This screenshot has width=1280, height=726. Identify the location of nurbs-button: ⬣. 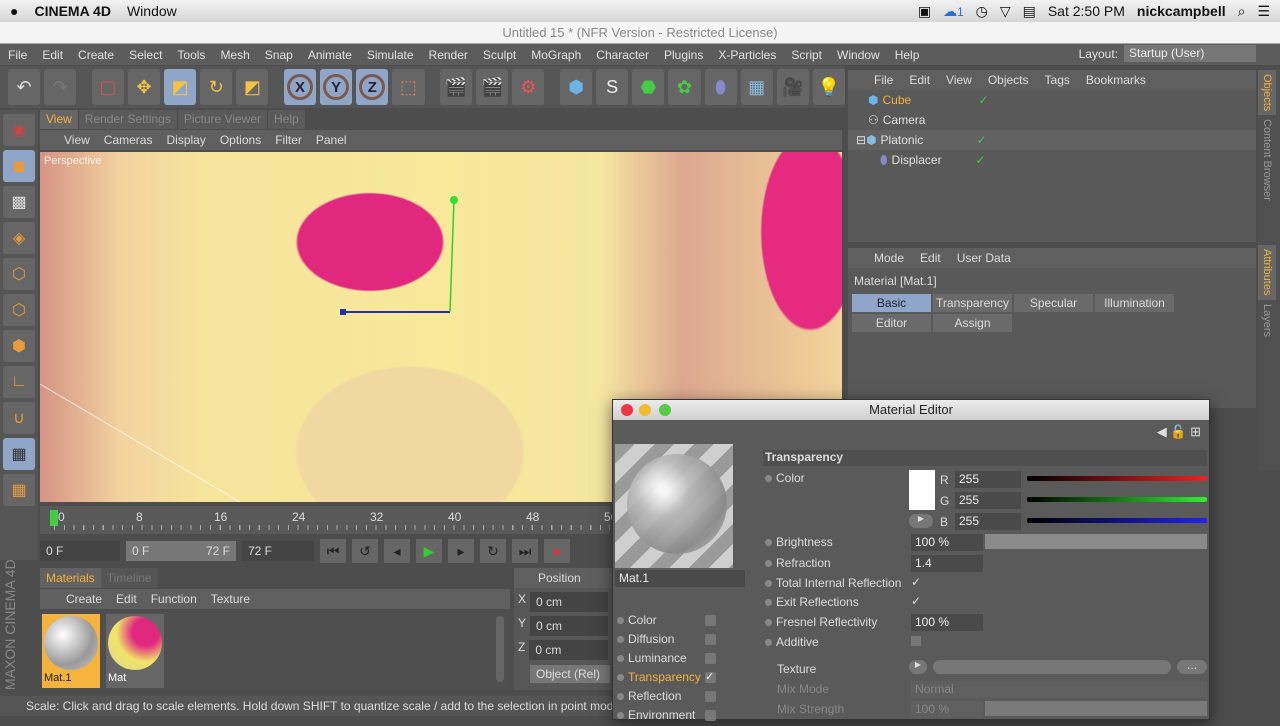
(648, 87).